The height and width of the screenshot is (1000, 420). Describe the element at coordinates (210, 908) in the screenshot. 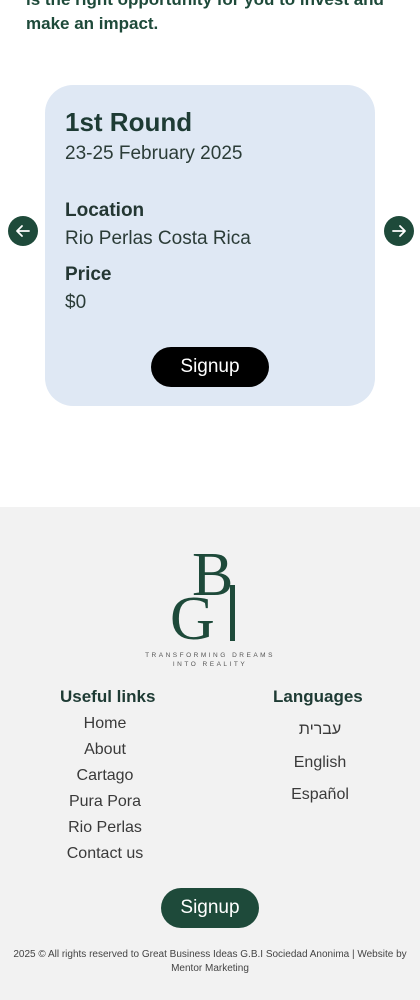

I see `footer-signup-button: Signup` at that location.